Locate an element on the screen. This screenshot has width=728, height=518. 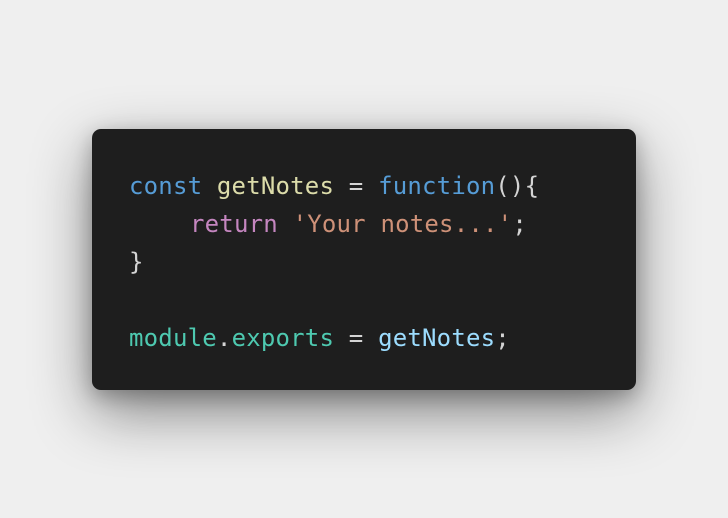
function-keyword: function is located at coordinates (437, 186).